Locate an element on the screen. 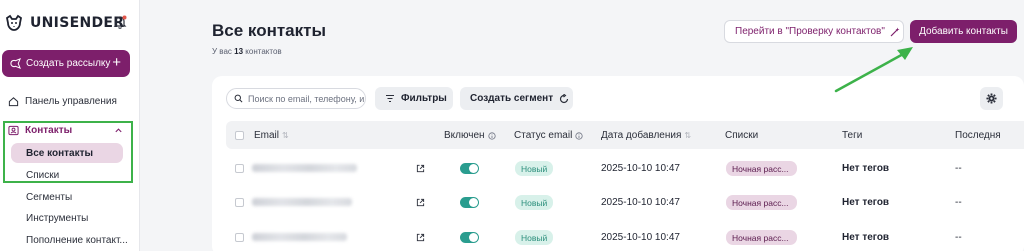  count-value: 13 is located at coordinates (239, 51).